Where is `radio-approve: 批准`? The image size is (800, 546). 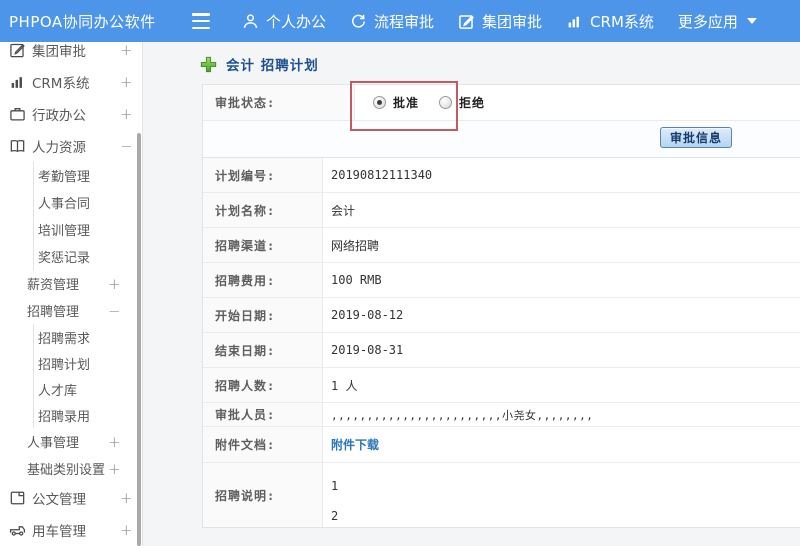 radio-approve: 批准 is located at coordinates (396, 102).